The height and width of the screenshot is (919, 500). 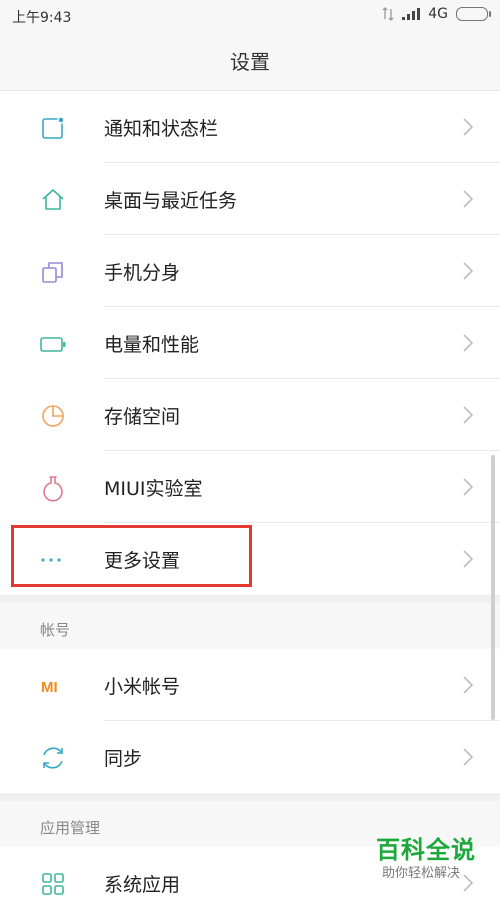 What do you see at coordinates (53, 884) in the screenshot?
I see `app-grid-icon` at bounding box center [53, 884].